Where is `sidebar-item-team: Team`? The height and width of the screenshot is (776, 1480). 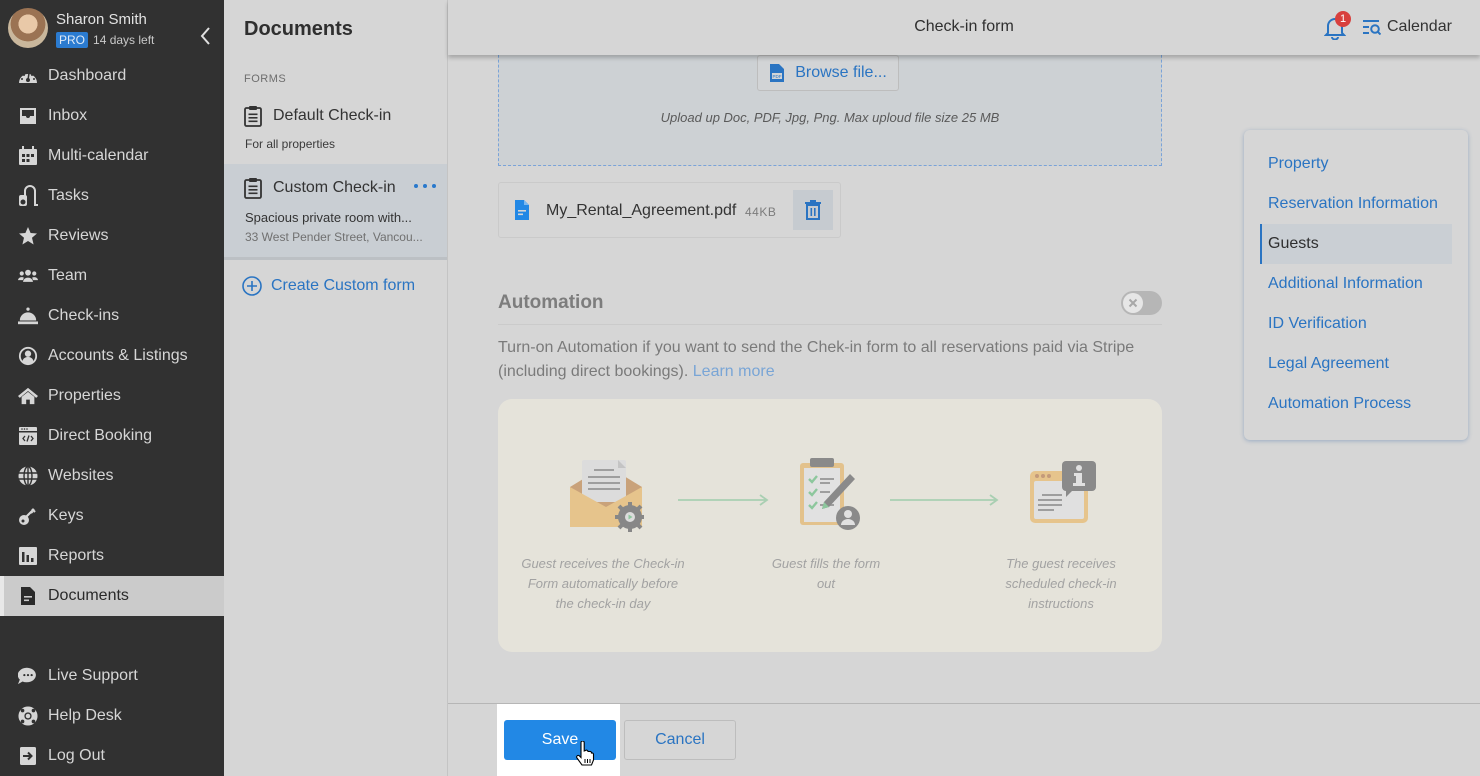
sidebar-item-team: Team is located at coordinates (112, 276).